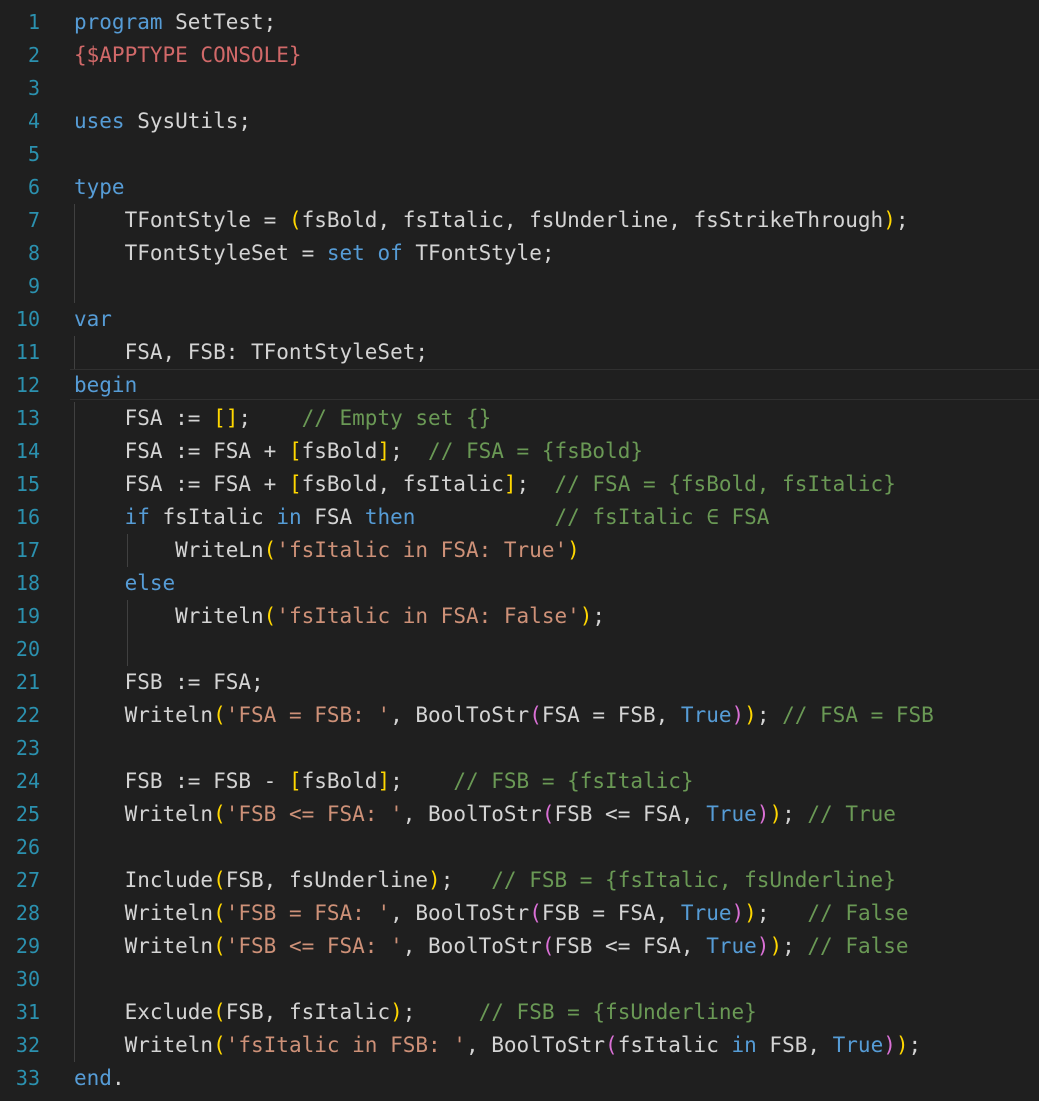  I want to click on line-number: 26, so click(27, 847).